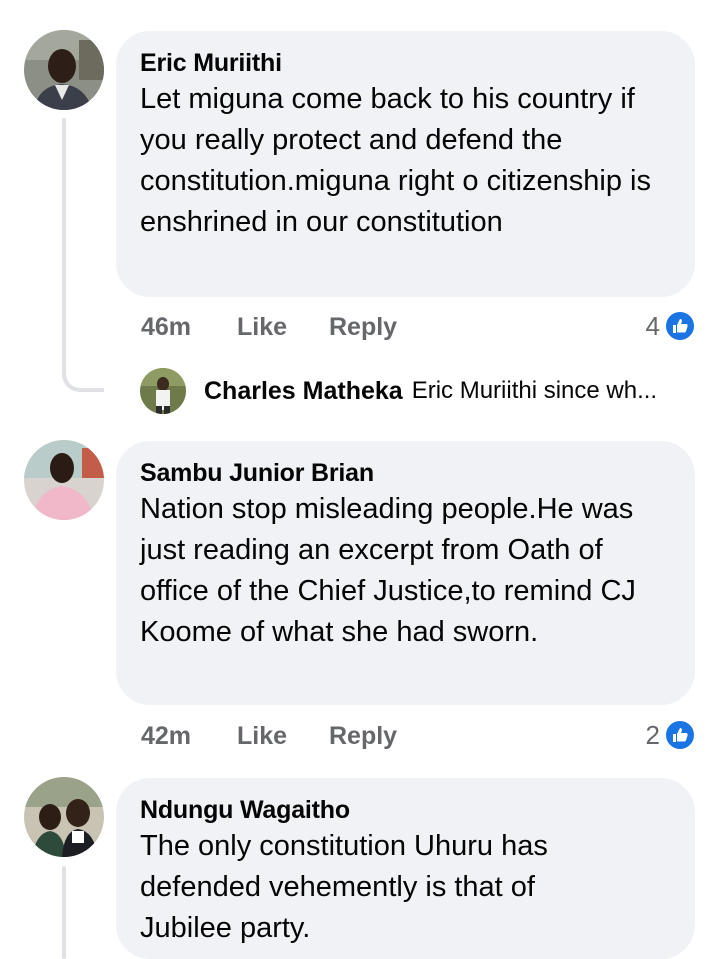  What do you see at coordinates (83, 371) in the screenshot?
I see `thread-connector` at bounding box center [83, 371].